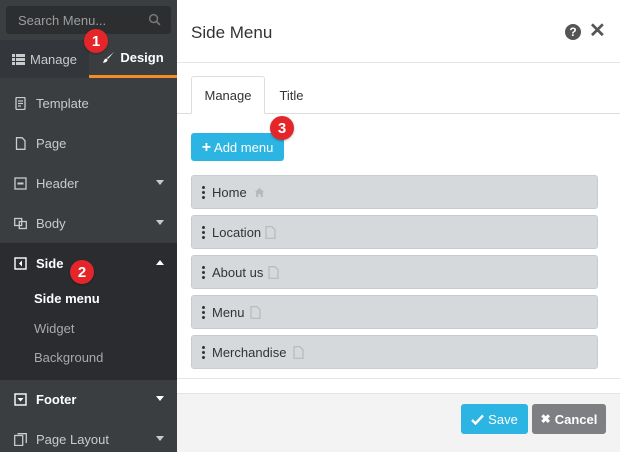 This screenshot has width=620, height=452. I want to click on tab-manage-label: Manage, so click(53, 59).